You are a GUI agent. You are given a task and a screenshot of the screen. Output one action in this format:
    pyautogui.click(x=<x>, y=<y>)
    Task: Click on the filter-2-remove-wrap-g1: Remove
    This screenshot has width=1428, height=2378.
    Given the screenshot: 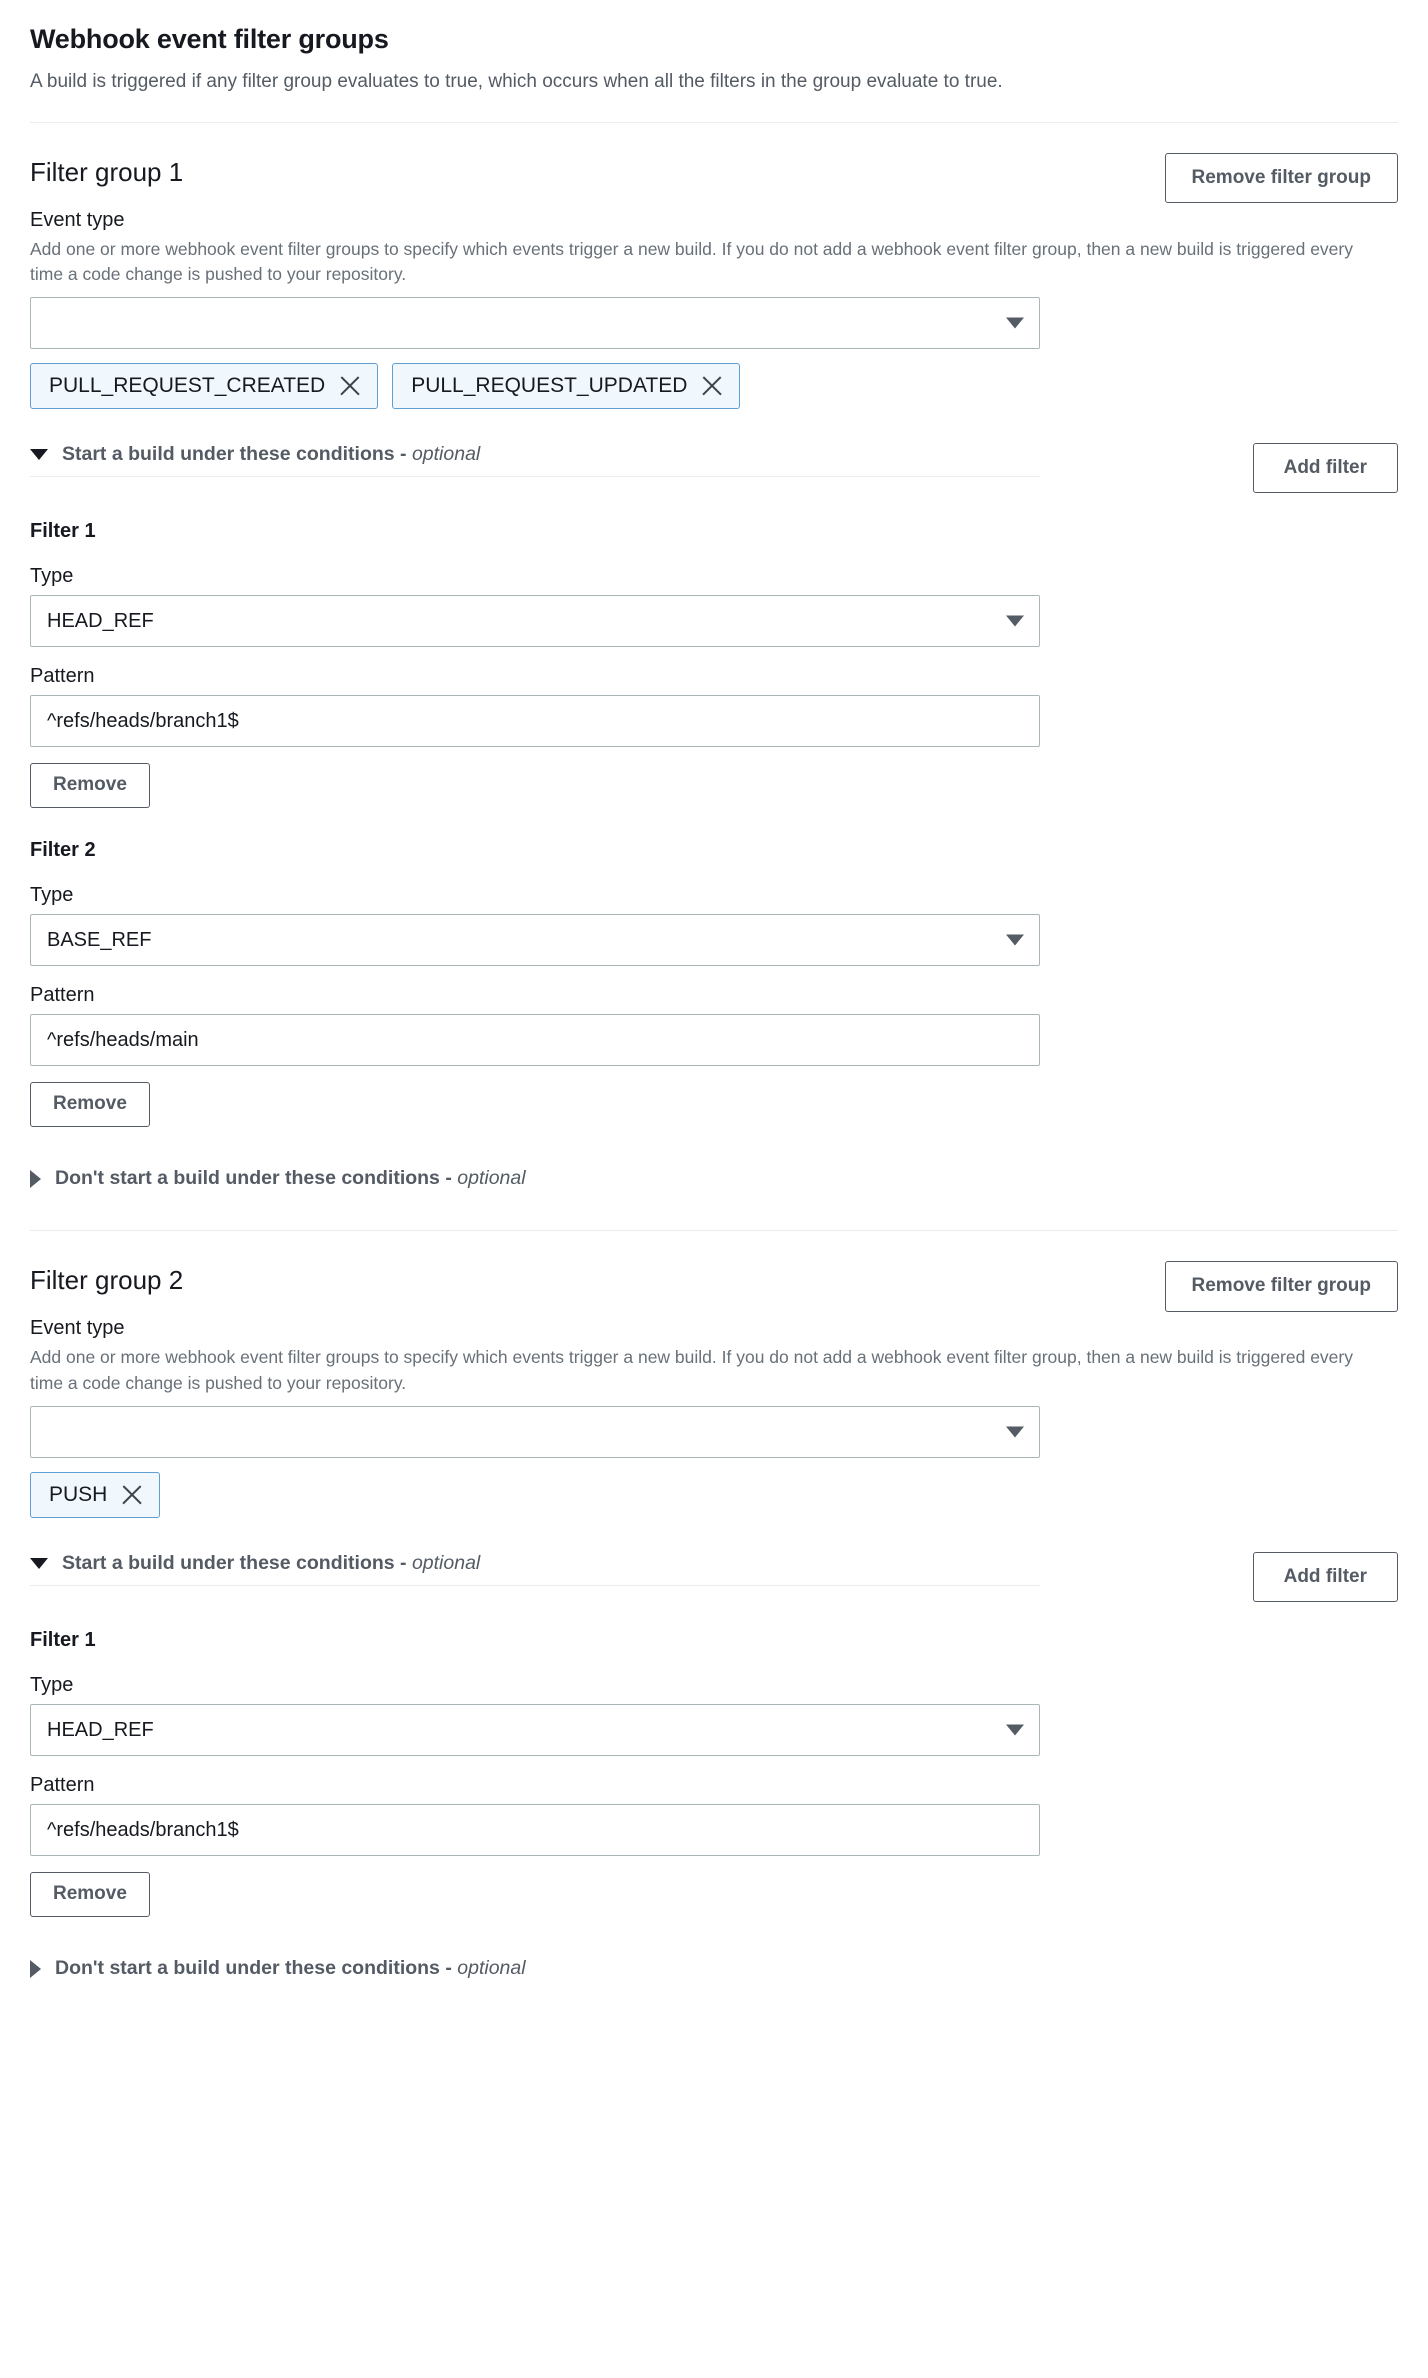 What is the action you would take?
    pyautogui.click(x=714, y=1105)
    